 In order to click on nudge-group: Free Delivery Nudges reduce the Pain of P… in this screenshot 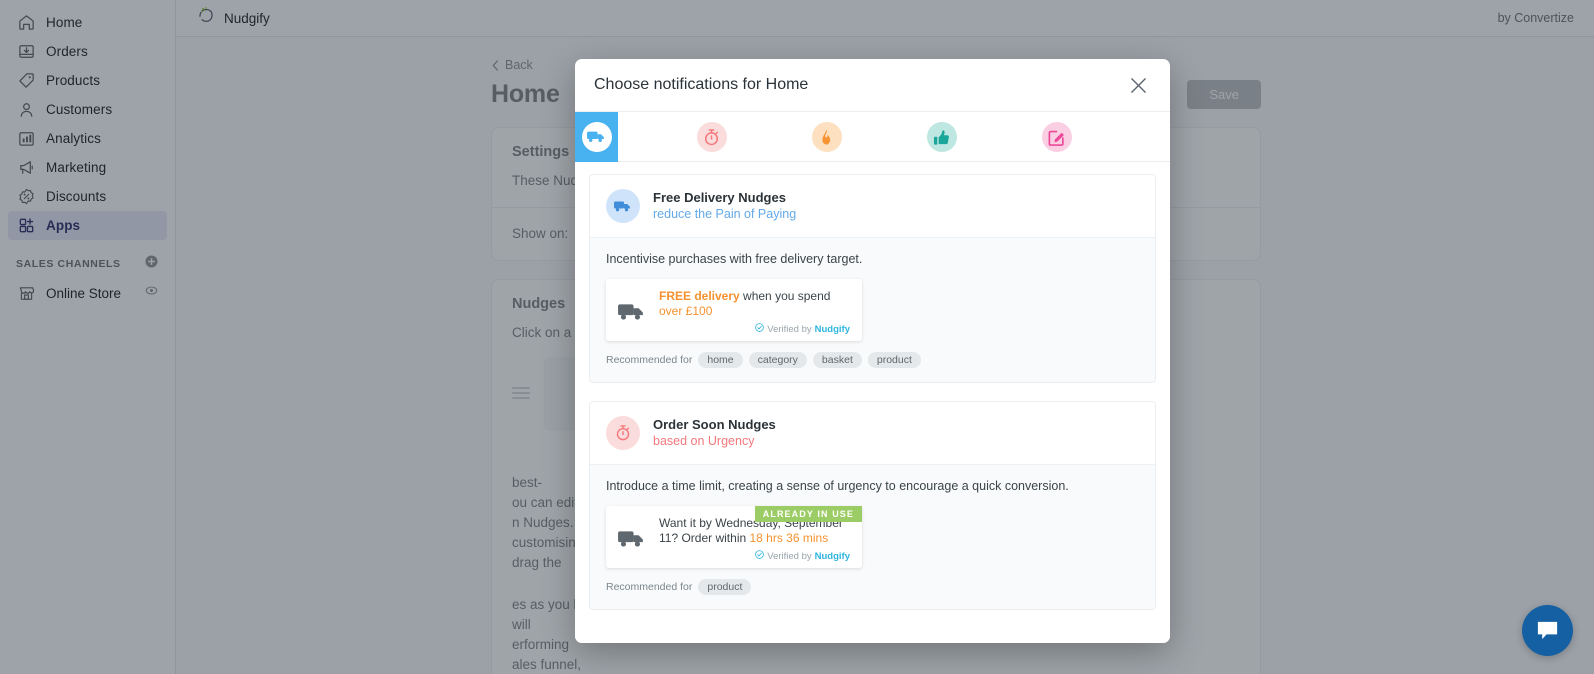, I will do `click(872, 278)`.